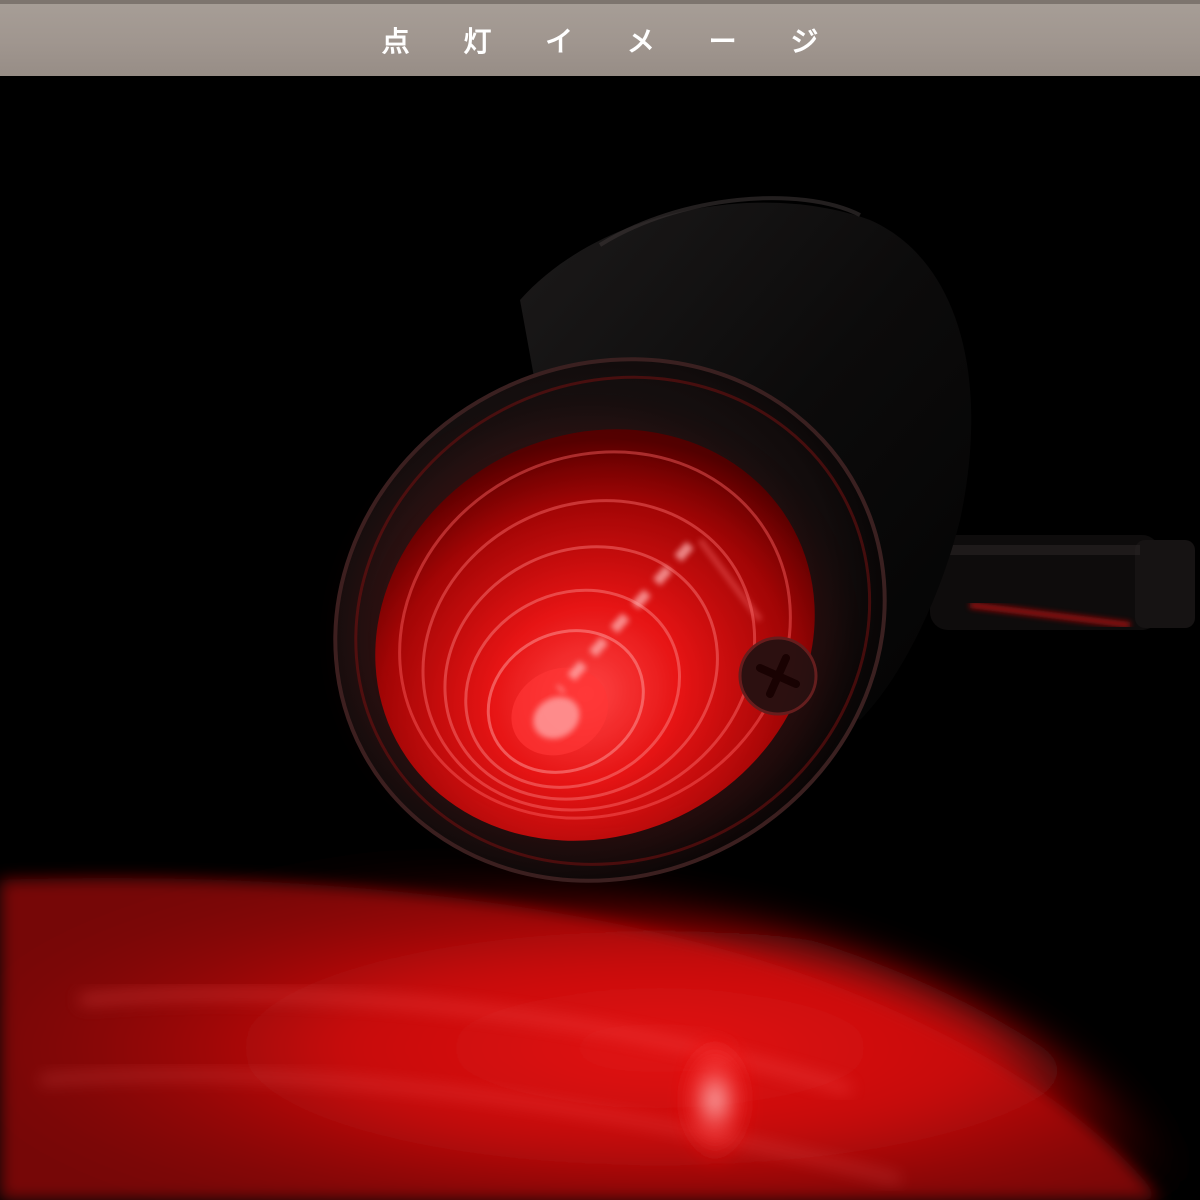  I want to click on header-bar: 点 灯 イ メ ー ジ, so click(600, 38).